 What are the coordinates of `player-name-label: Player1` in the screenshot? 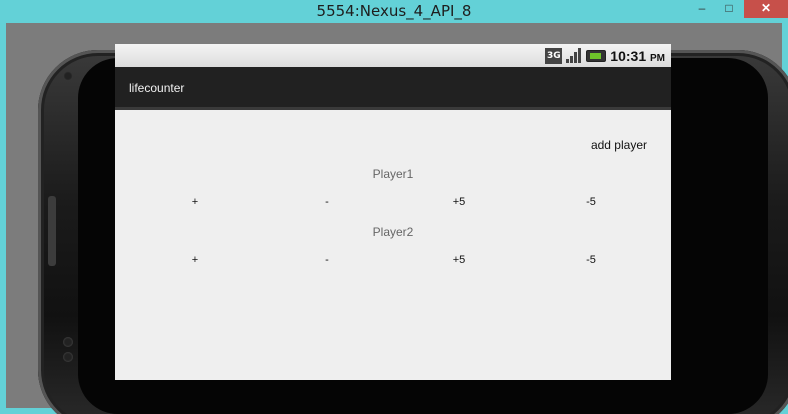 It's located at (393, 174).